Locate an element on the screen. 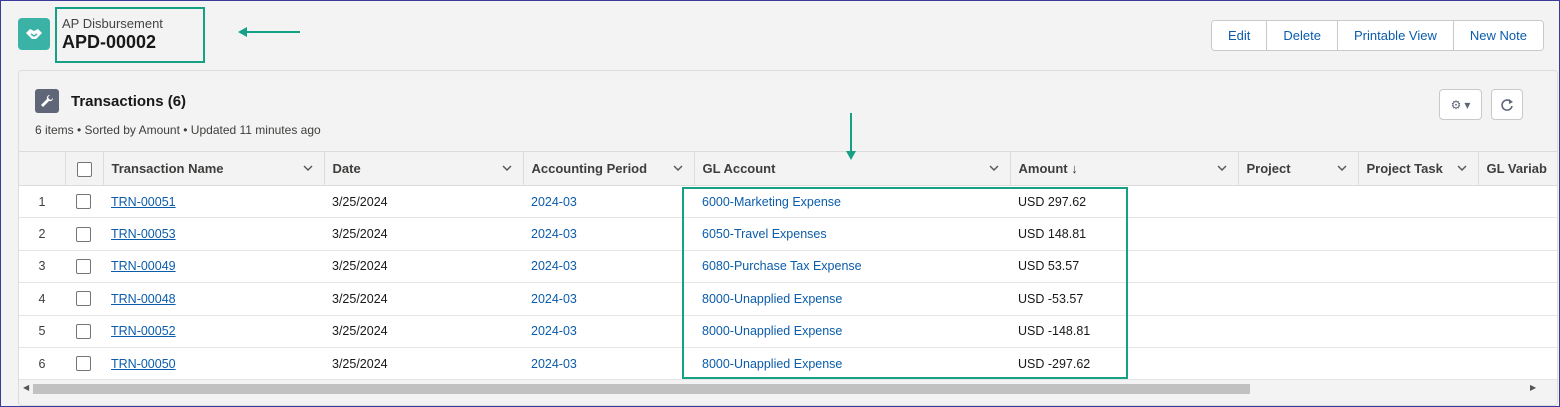 This screenshot has width=1560, height=407. refresh-button is located at coordinates (1507, 104).